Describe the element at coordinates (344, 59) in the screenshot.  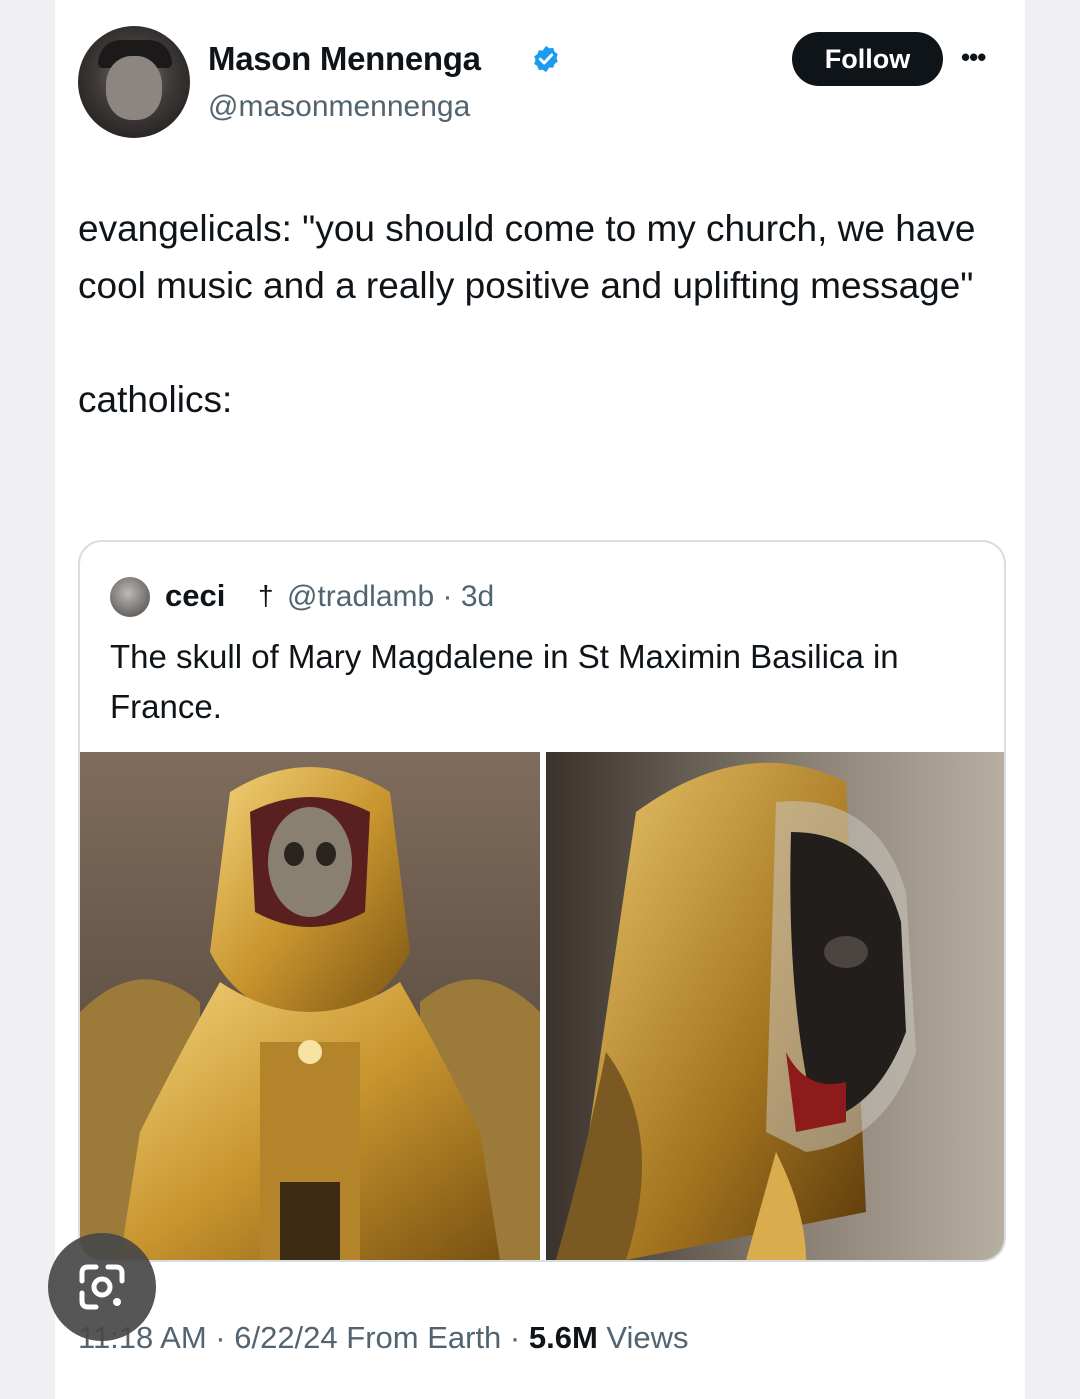
I see `author-display-name: Mason Mennenga` at that location.